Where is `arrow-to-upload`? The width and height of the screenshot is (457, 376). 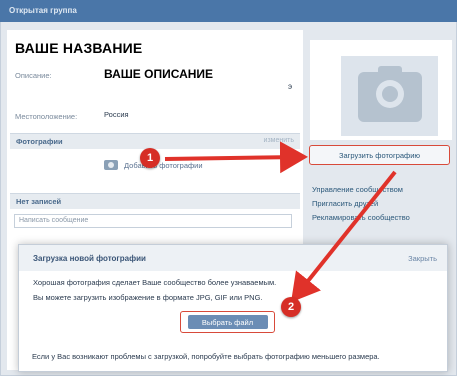 arrow-to-upload is located at coordinates (236, 157).